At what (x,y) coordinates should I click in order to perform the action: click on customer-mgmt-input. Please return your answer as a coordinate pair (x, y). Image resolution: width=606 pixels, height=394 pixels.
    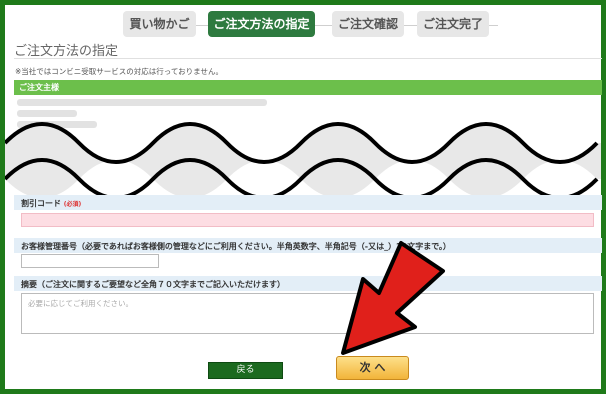
    Looking at the image, I should click on (90, 261).